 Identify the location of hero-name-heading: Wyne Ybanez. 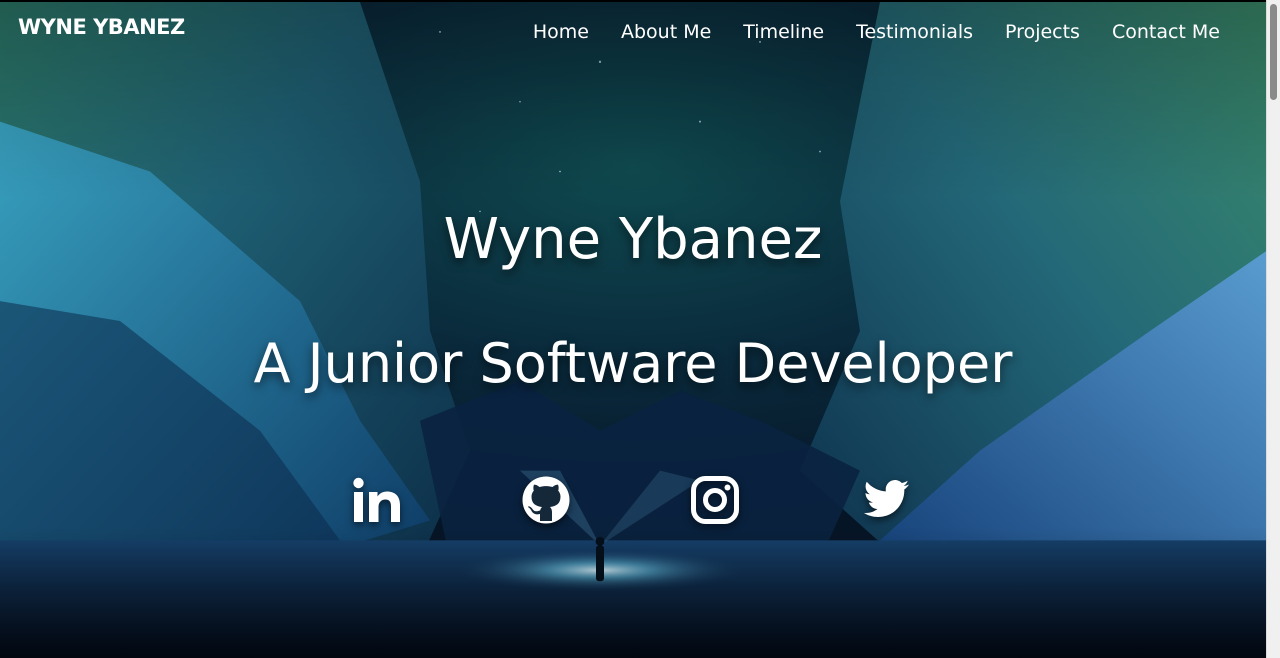
(633, 239).